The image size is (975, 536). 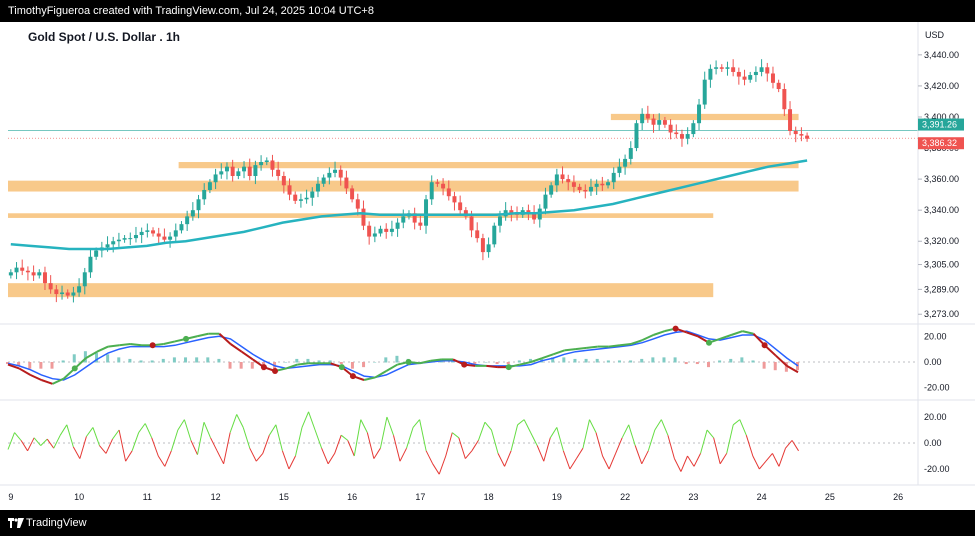 What do you see at coordinates (941, 210) in the screenshot?
I see `price-tick-label: 3,340.00` at bounding box center [941, 210].